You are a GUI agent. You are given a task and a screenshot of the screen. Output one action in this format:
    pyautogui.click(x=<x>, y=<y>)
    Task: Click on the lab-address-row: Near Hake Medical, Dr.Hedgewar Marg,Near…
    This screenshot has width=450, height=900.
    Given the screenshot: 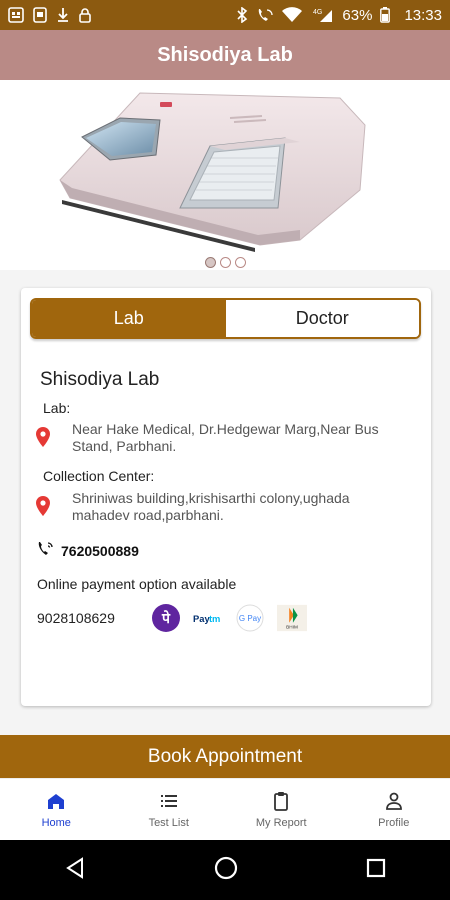 What is the action you would take?
    pyautogui.click(x=214, y=438)
    